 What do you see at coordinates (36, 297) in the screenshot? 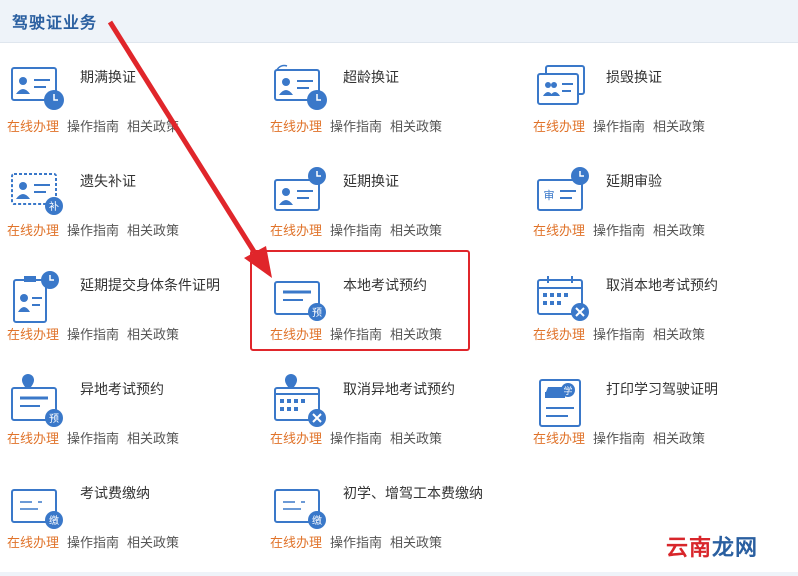
I see `id-badge-clock-icon` at bounding box center [36, 297].